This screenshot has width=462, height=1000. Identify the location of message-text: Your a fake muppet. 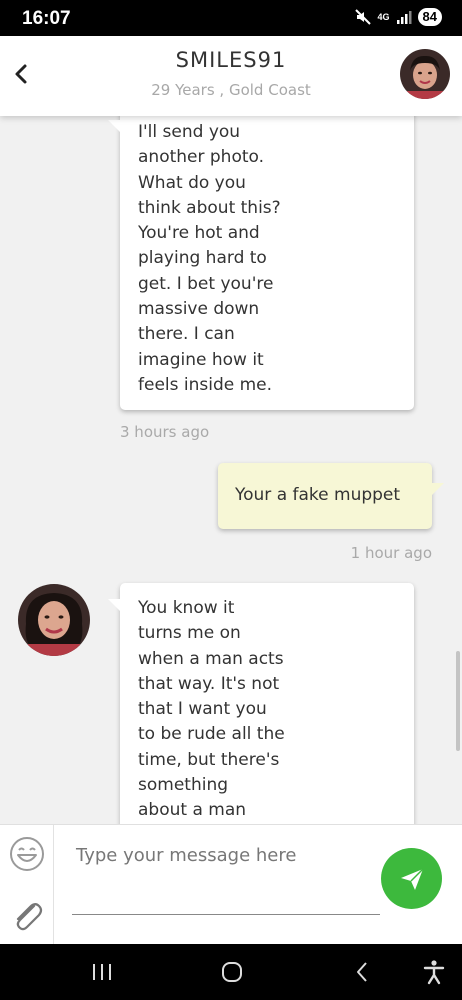
(318, 495).